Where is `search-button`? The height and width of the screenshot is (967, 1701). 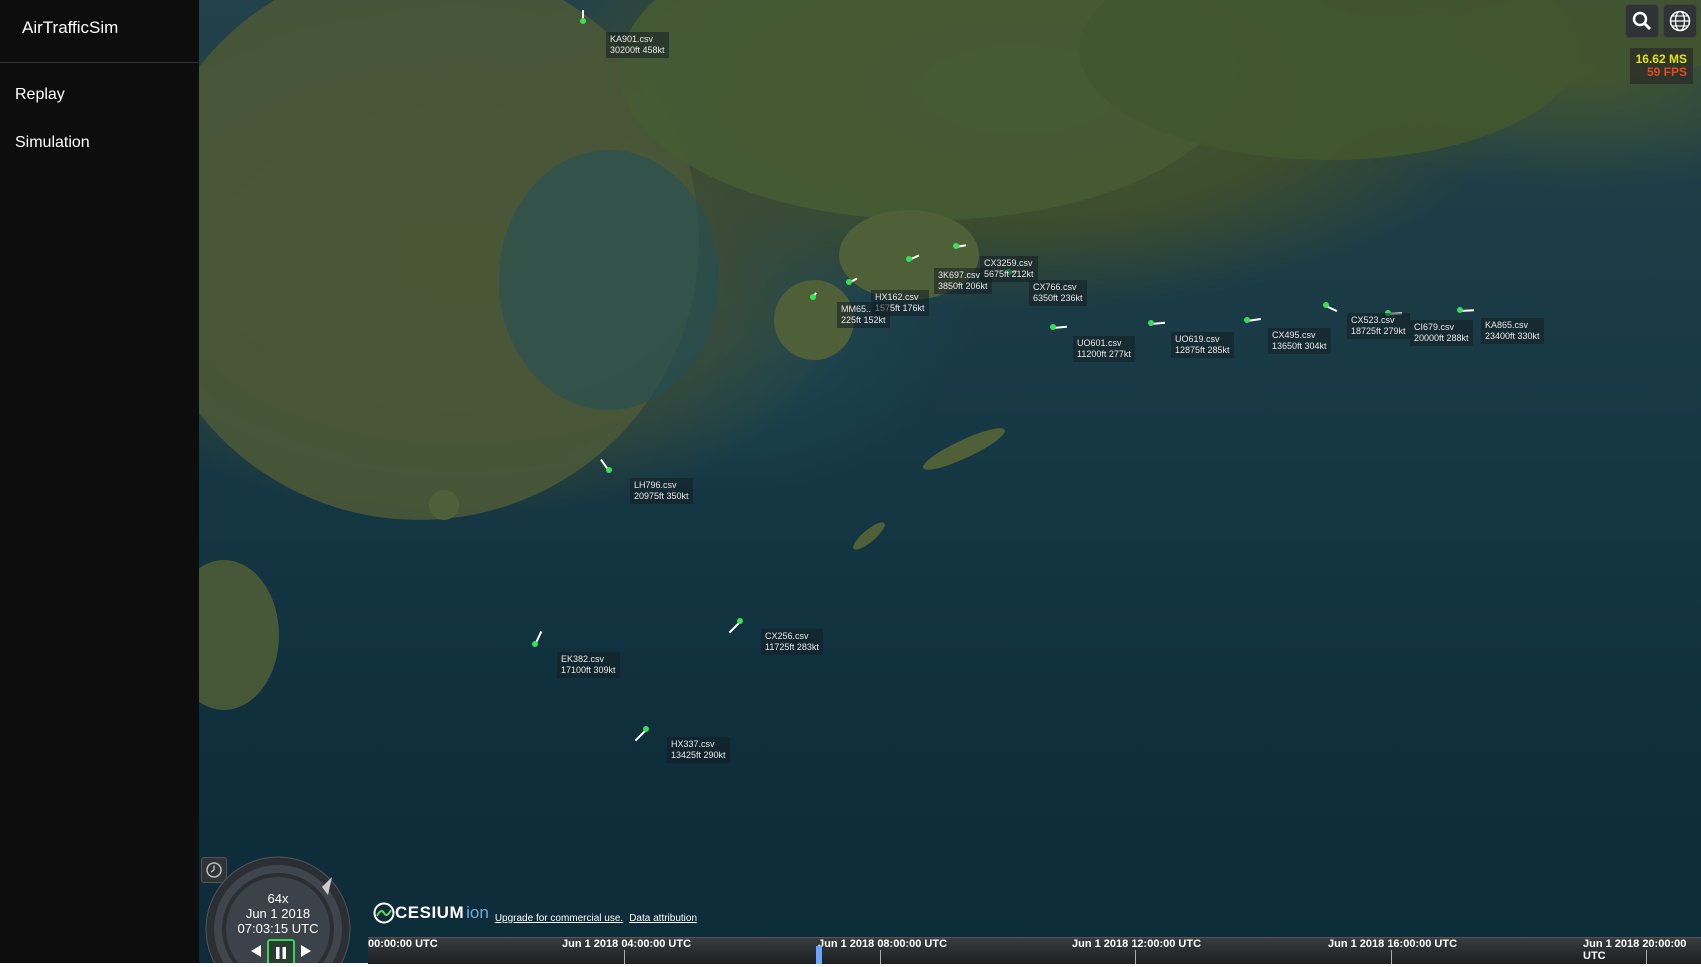
search-button is located at coordinates (1642, 21).